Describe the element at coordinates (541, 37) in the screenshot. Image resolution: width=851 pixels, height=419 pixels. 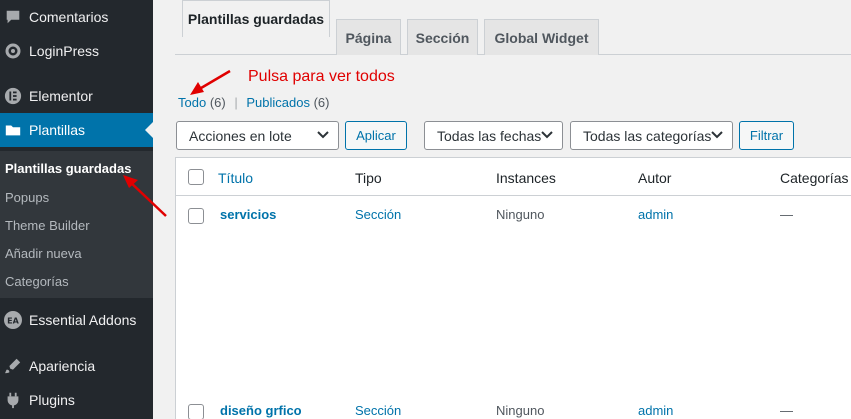
I see `tab-global-widget: Global Widget` at that location.